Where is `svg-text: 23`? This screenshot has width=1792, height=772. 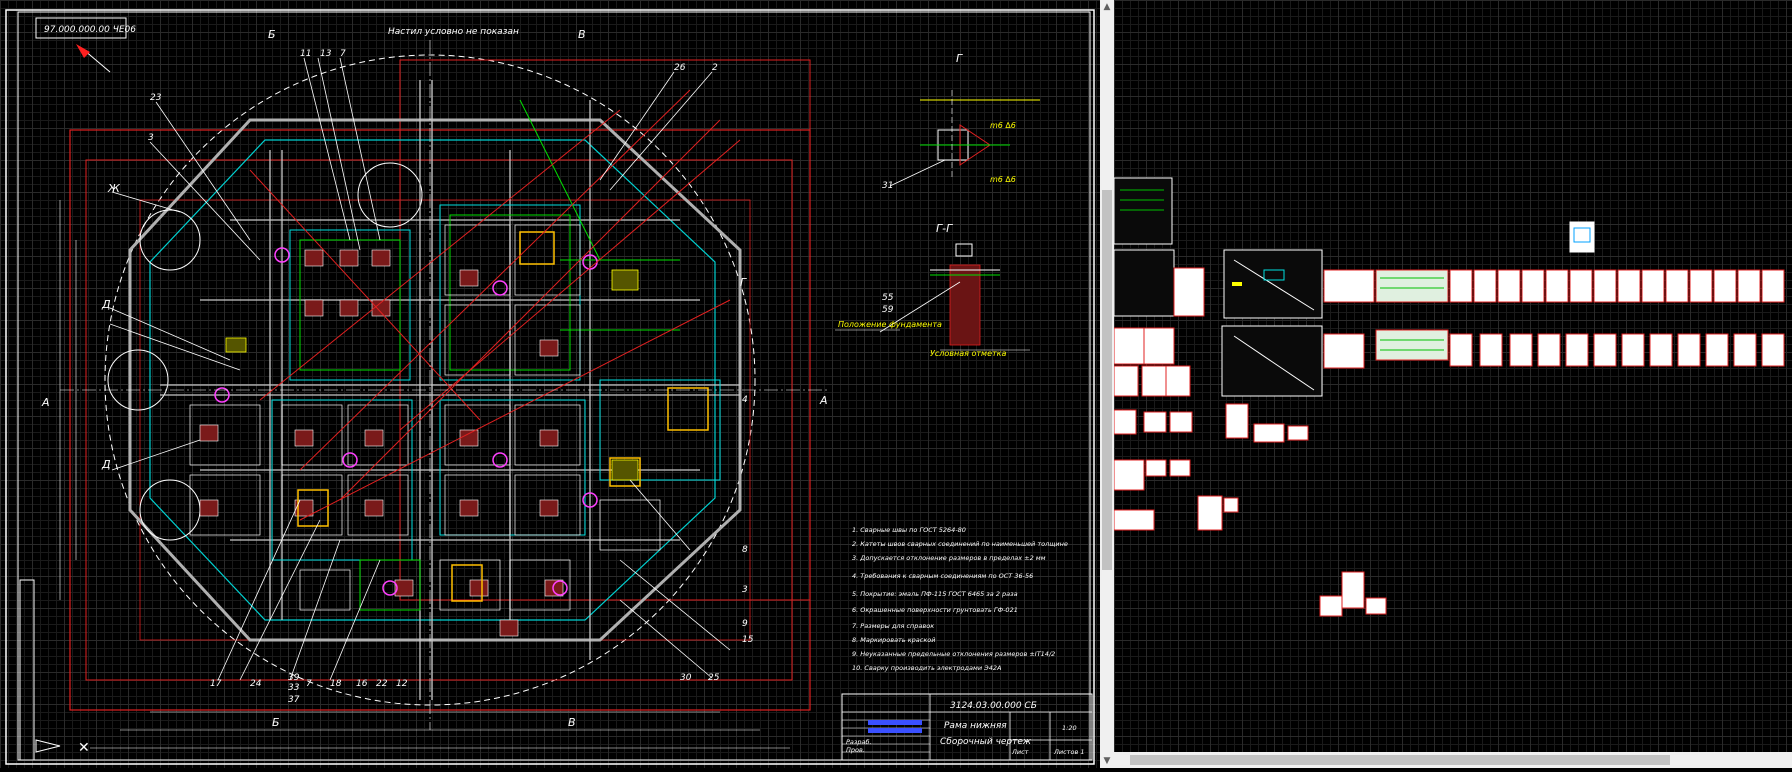
svg-text: 23 is located at coordinates (156, 98).